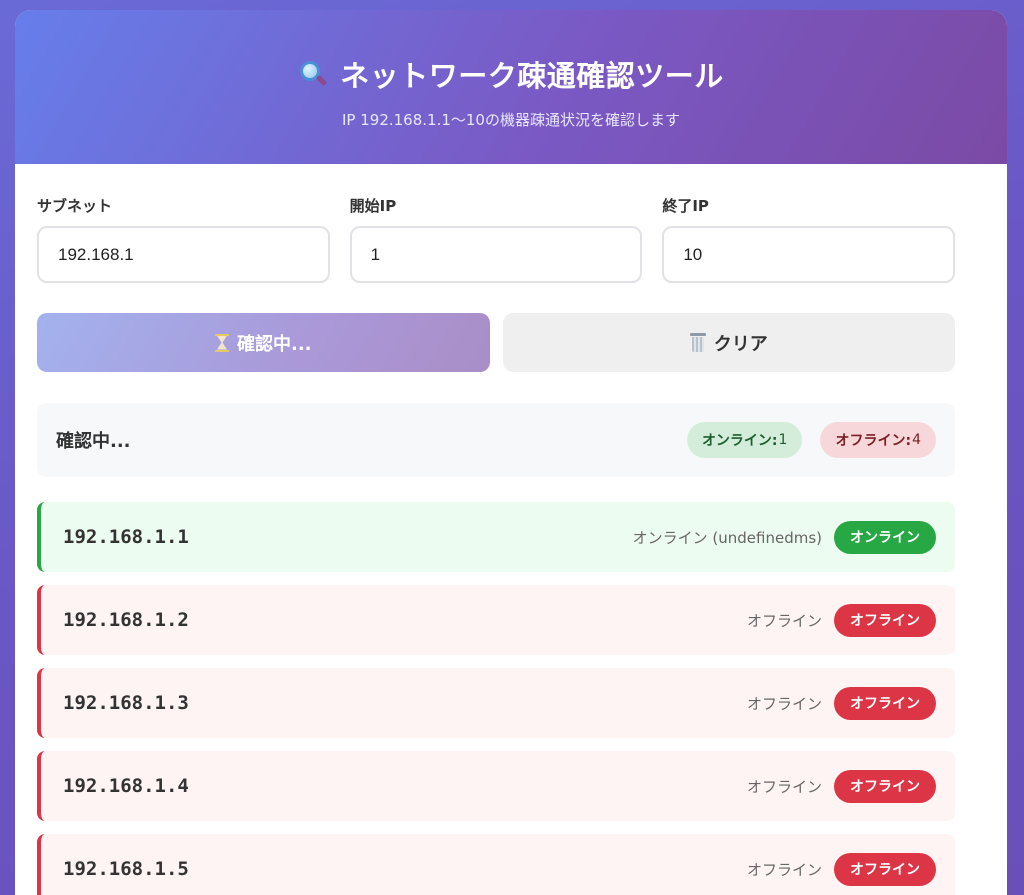  Describe the element at coordinates (496, 537) in the screenshot. I see `result-row: 192.168.1.1 オンライン (undefinedms) オンライン` at that location.